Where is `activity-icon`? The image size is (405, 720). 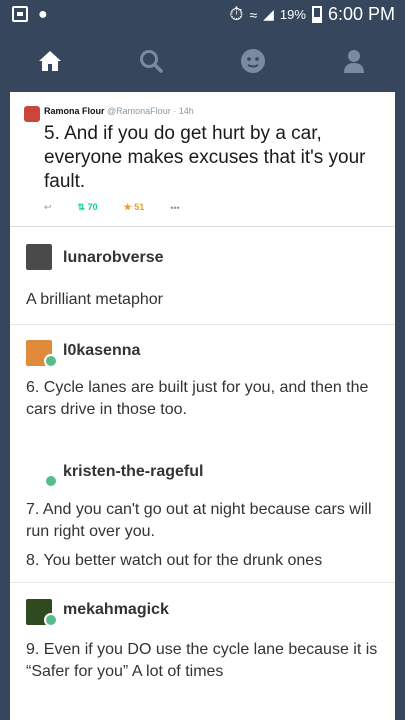
activity-icon is located at coordinates (253, 61).